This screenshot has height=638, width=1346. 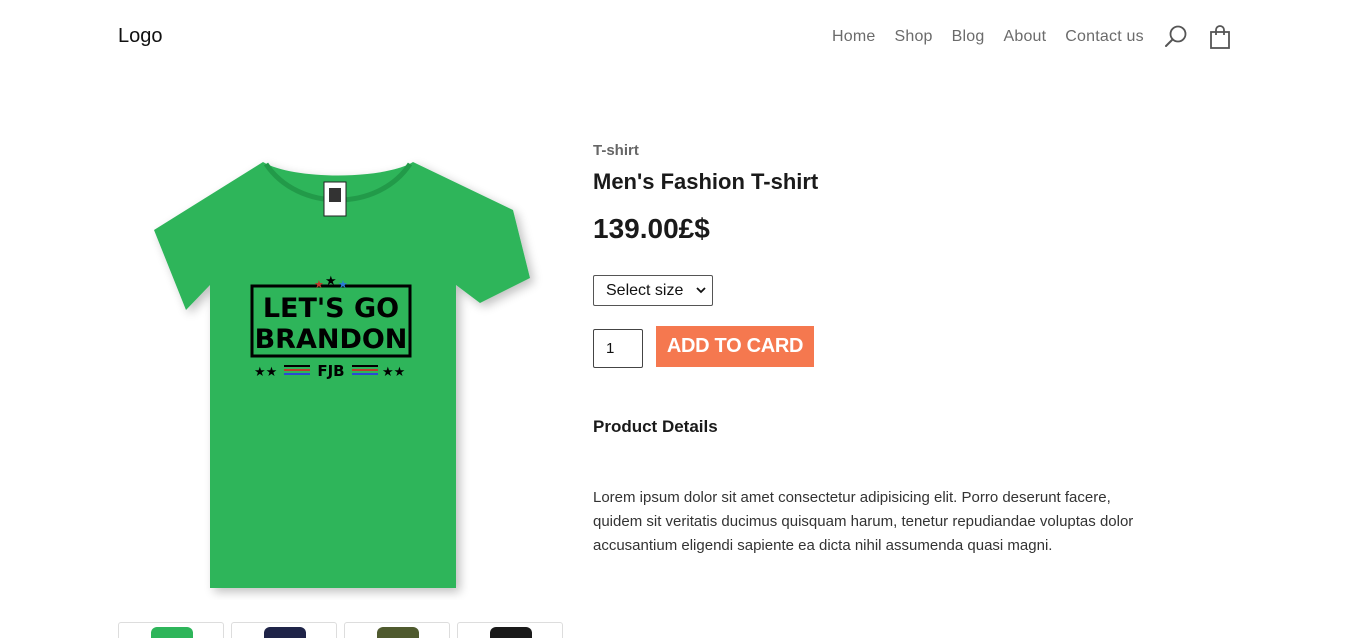 What do you see at coordinates (510, 630) in the screenshot?
I see `thumbnail-black` at bounding box center [510, 630].